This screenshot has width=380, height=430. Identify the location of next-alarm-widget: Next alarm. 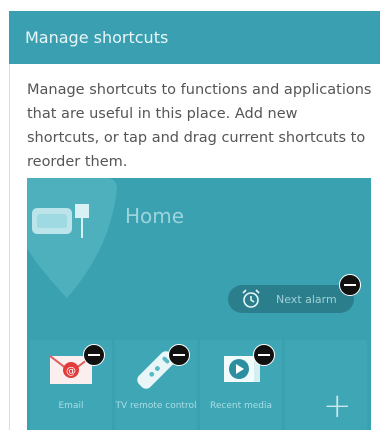
(291, 299).